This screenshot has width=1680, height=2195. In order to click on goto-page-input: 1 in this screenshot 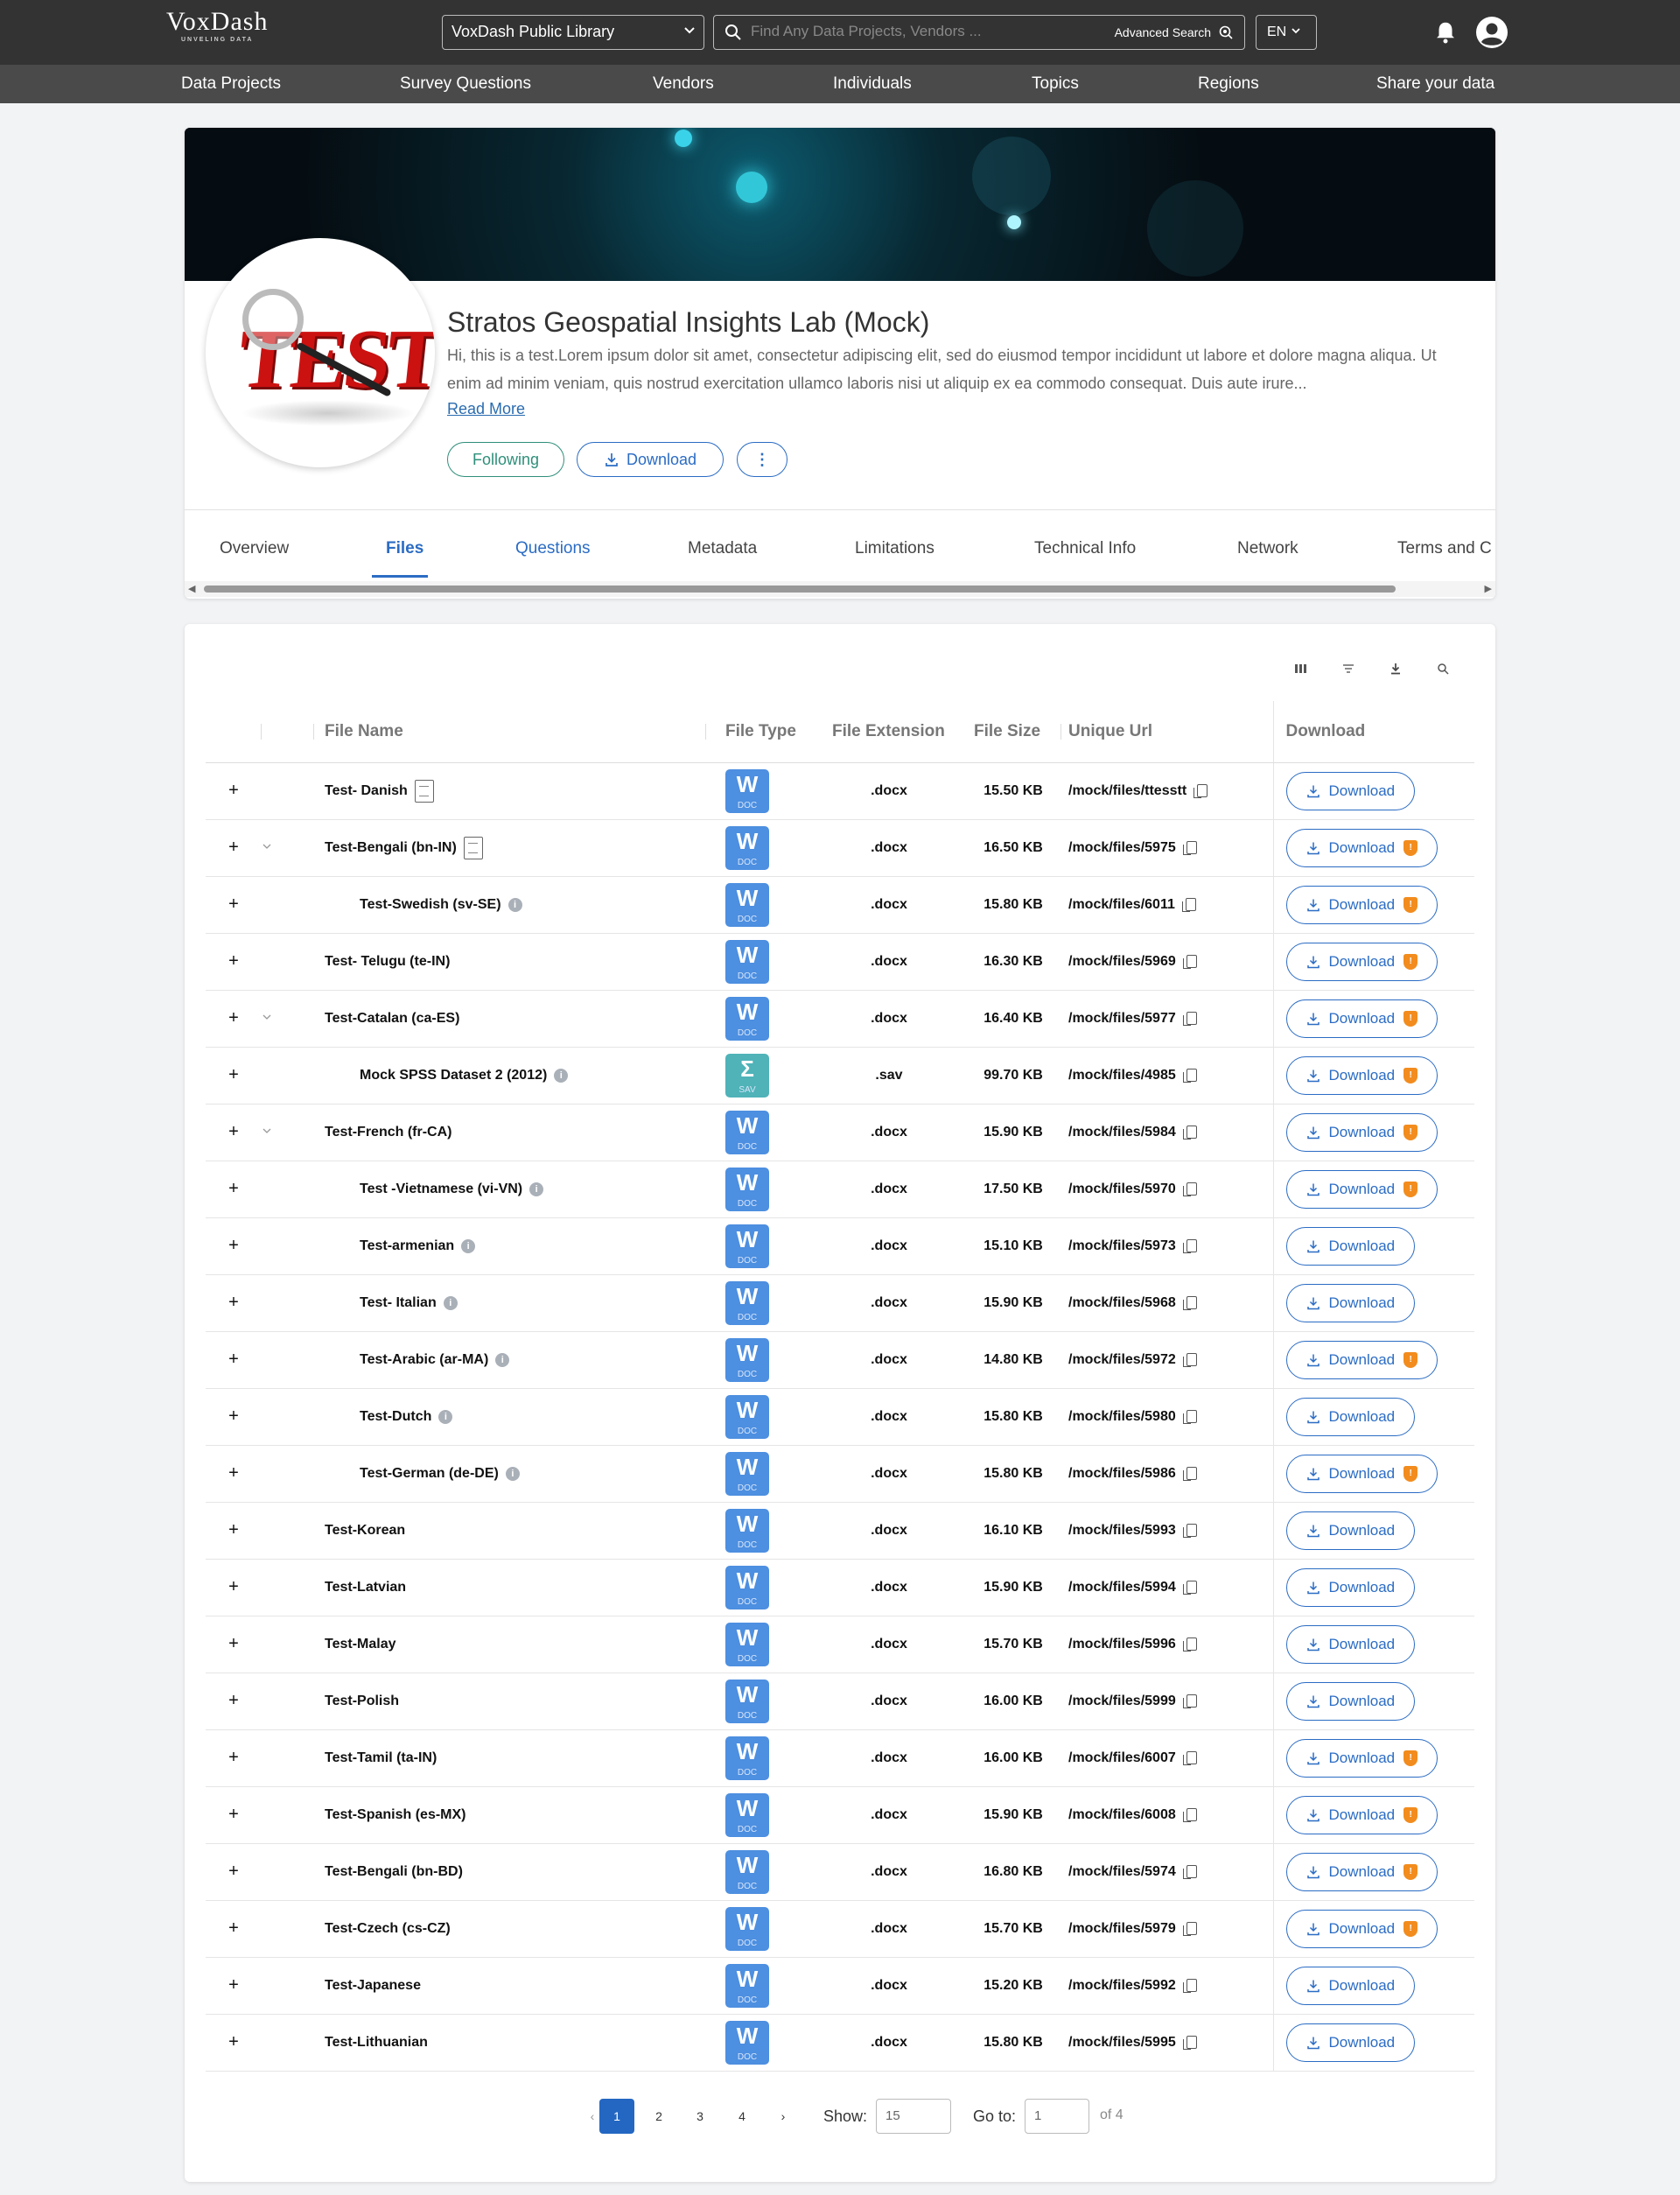, I will do `click(1057, 2116)`.